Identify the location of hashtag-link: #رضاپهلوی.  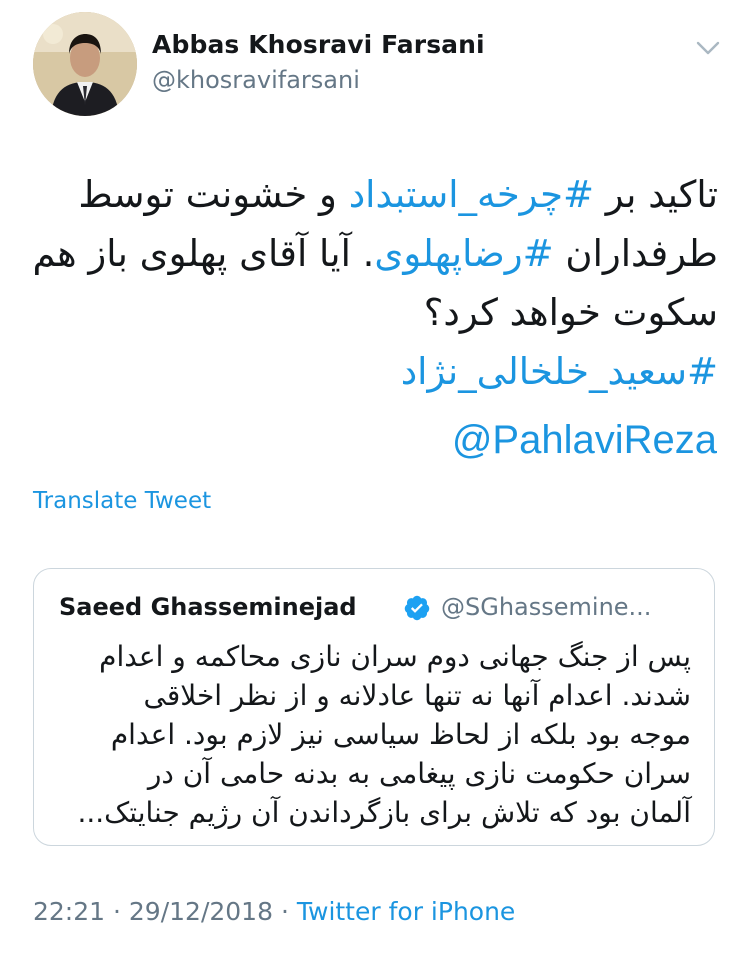
(463, 253).